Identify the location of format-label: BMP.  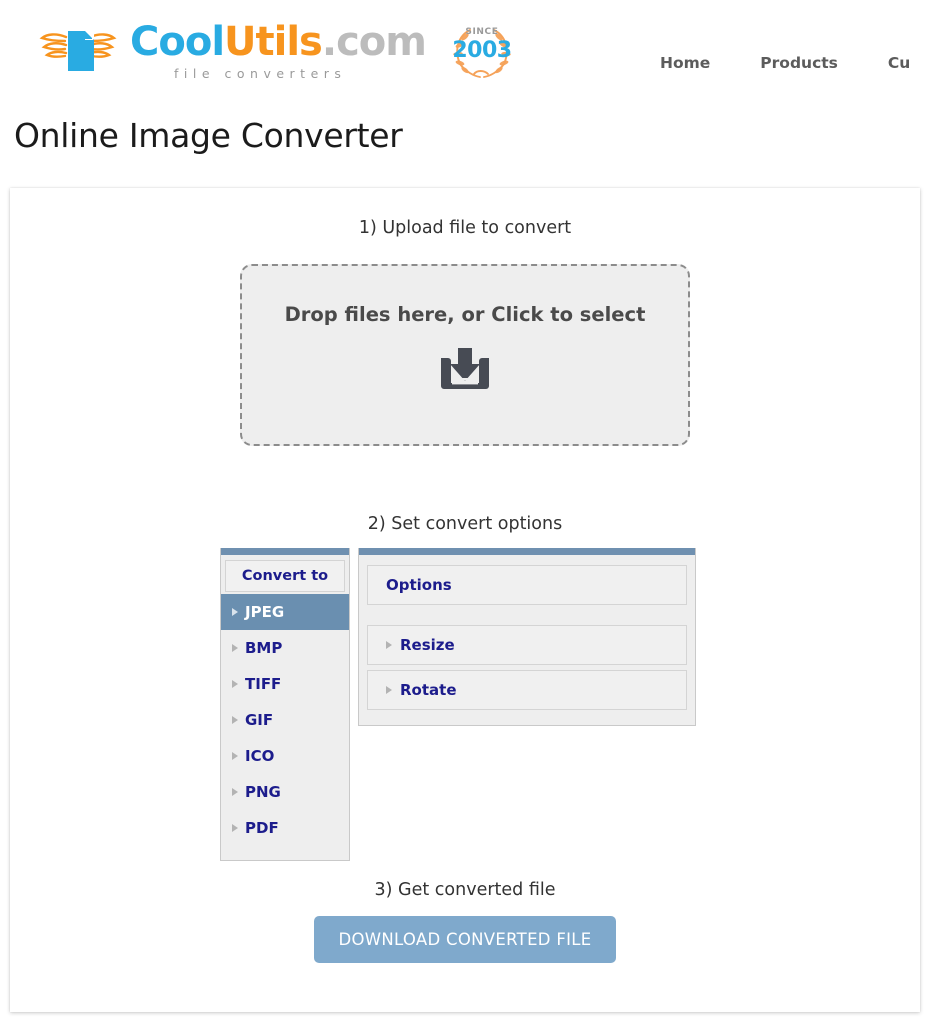
(264, 648).